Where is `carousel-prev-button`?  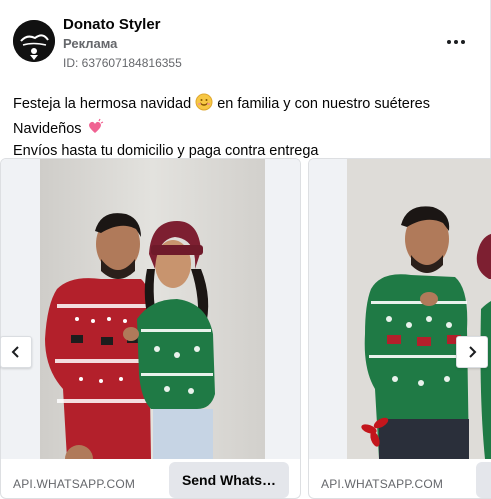
carousel-prev-button is located at coordinates (16, 352).